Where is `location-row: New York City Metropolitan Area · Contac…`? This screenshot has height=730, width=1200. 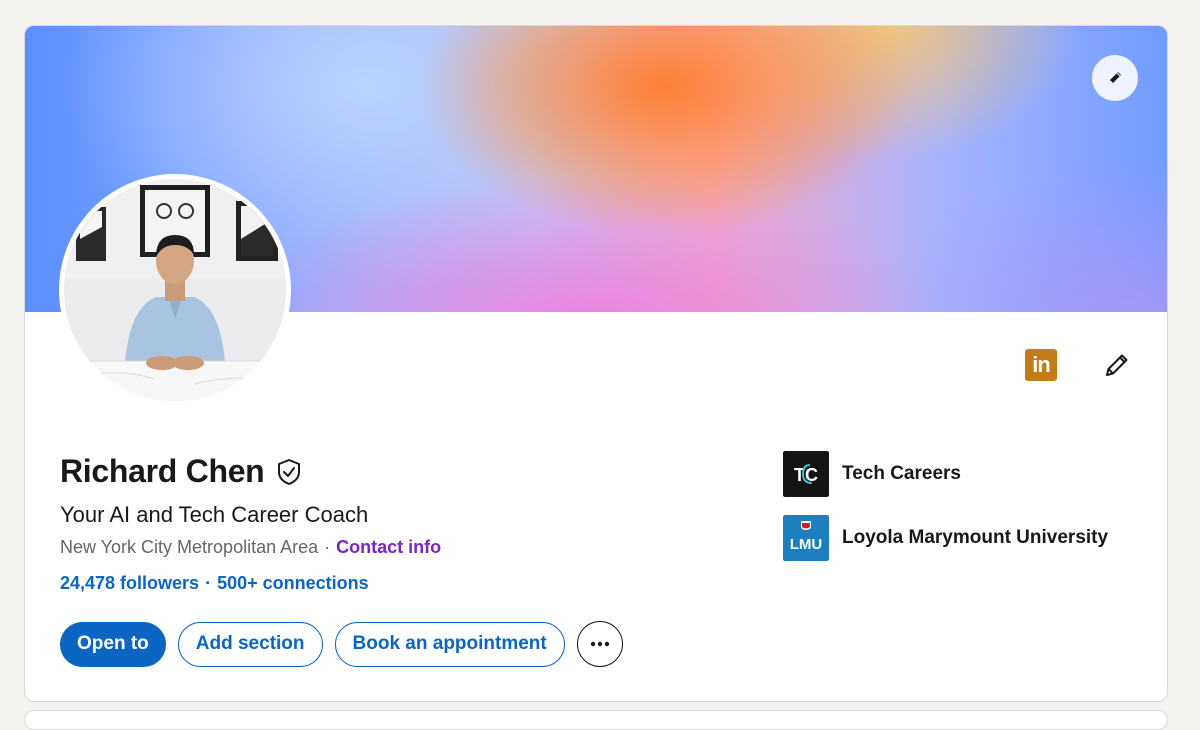
location-row: New York City Metropolitan Area · Contac… is located at coordinates (250, 547).